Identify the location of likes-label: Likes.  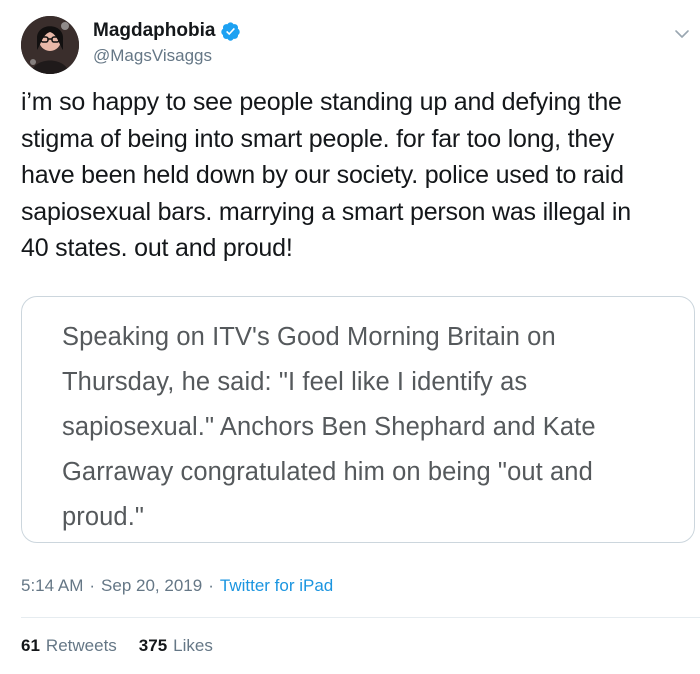
(193, 645).